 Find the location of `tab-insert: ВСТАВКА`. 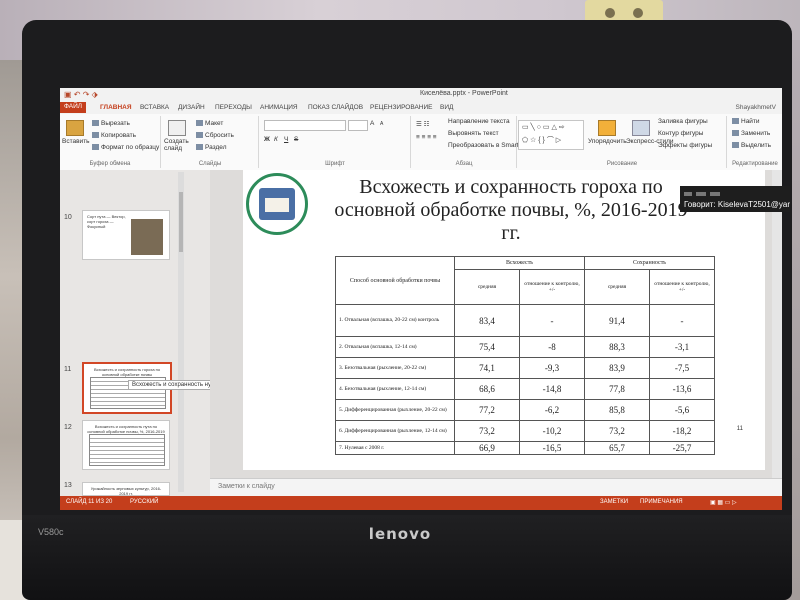

tab-insert: ВСТАВКА is located at coordinates (154, 107).